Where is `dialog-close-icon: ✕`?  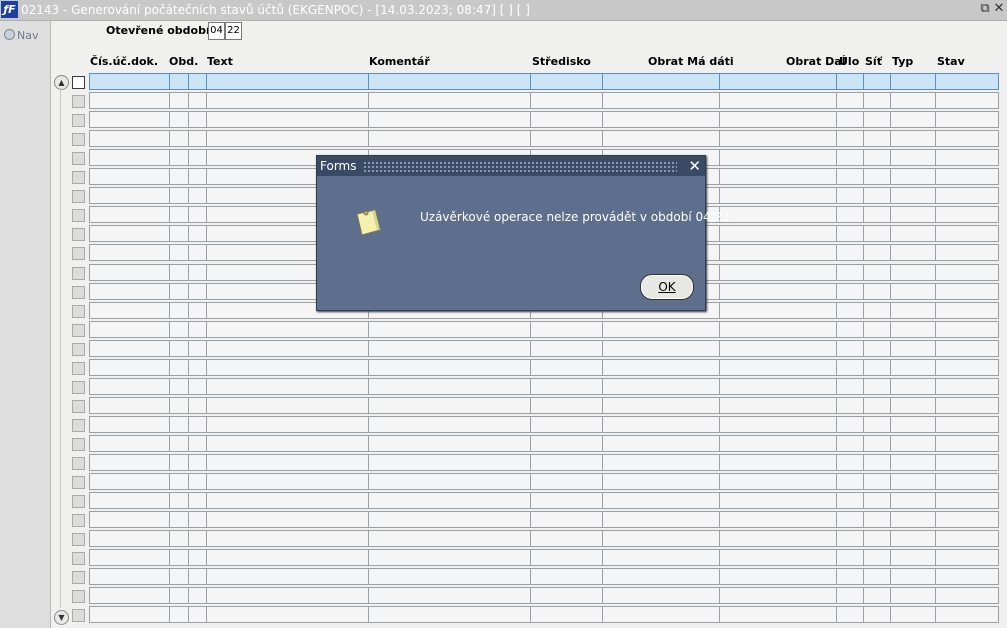 dialog-close-icon: ✕ is located at coordinates (694, 166).